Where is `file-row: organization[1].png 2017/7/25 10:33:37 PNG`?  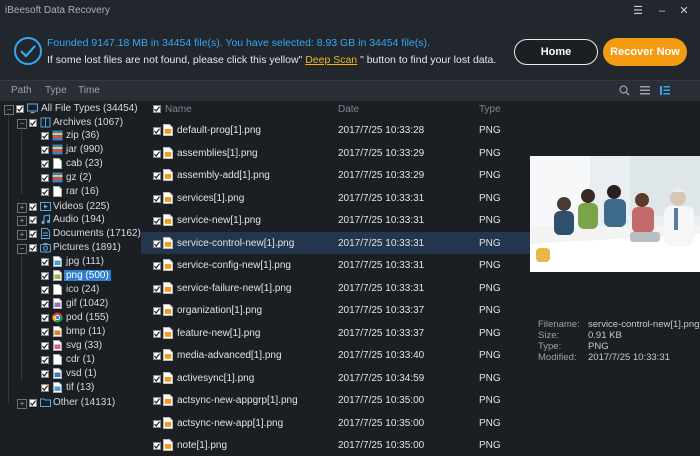
file-row: organization[1].png 2017/7/25 10:33:37 PNG is located at coordinates (335, 310).